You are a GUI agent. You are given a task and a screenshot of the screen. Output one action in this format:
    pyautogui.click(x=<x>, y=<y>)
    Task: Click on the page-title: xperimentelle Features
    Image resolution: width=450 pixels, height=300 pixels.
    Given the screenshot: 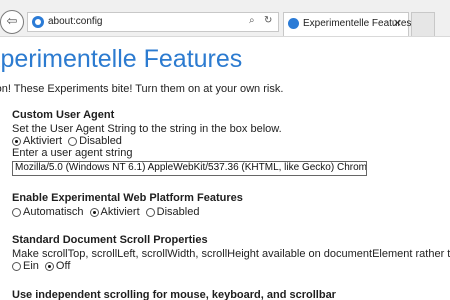 What is the action you would take?
    pyautogui.click(x=121, y=59)
    